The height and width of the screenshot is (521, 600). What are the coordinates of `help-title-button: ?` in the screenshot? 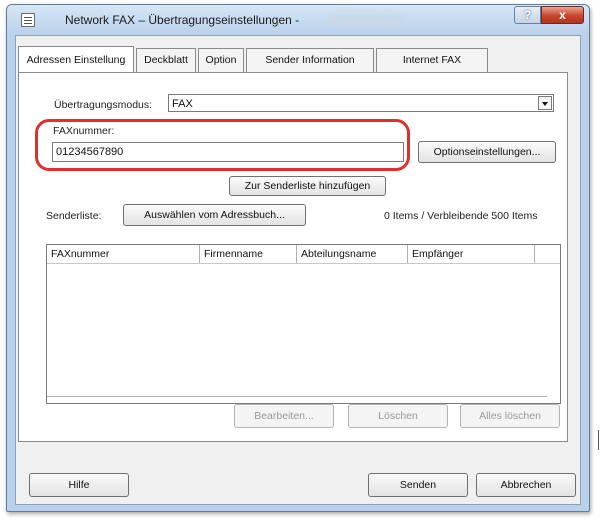 It's located at (527, 15).